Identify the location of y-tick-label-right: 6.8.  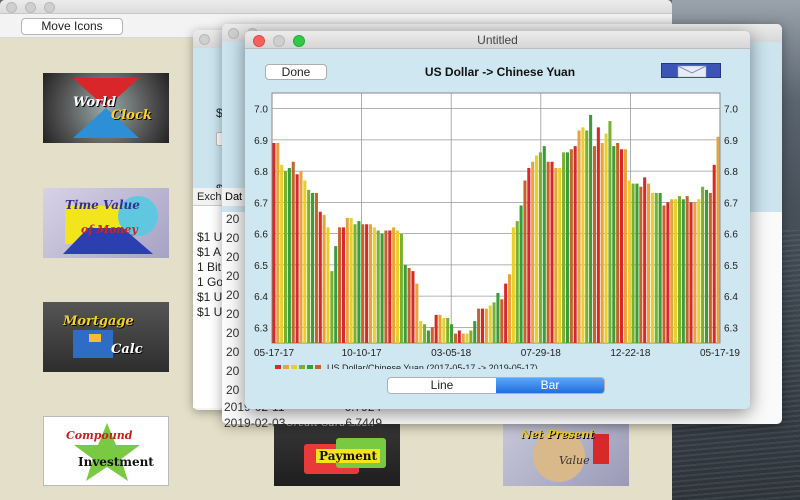
(731, 172).